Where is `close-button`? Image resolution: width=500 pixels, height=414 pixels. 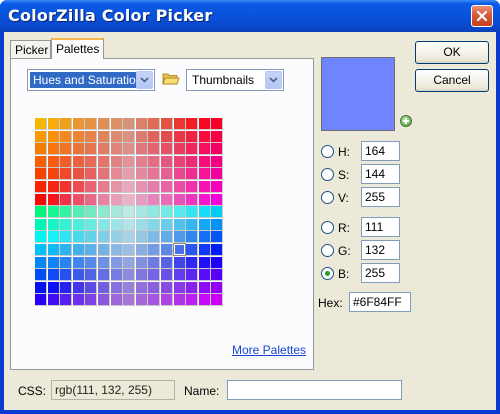
close-button is located at coordinates (482, 16).